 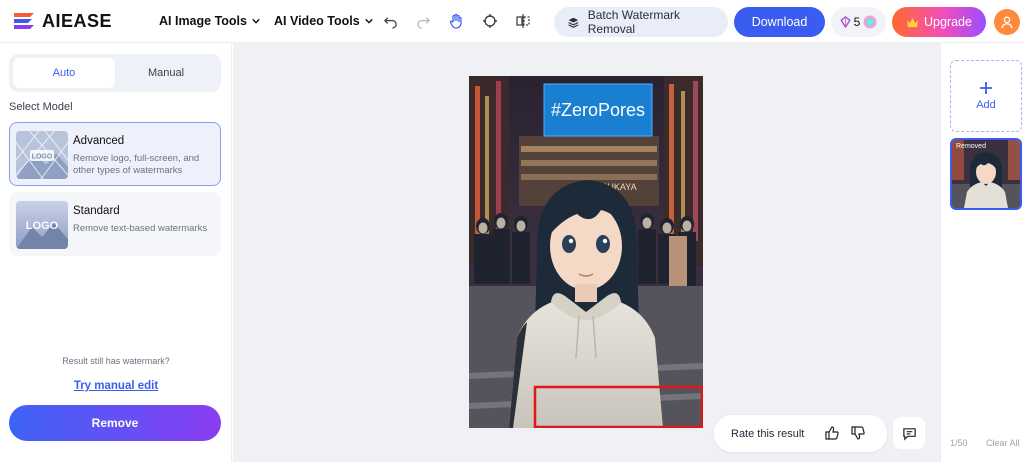 I want to click on try-manual-edit-link: Try manual edit, so click(x=116, y=386).